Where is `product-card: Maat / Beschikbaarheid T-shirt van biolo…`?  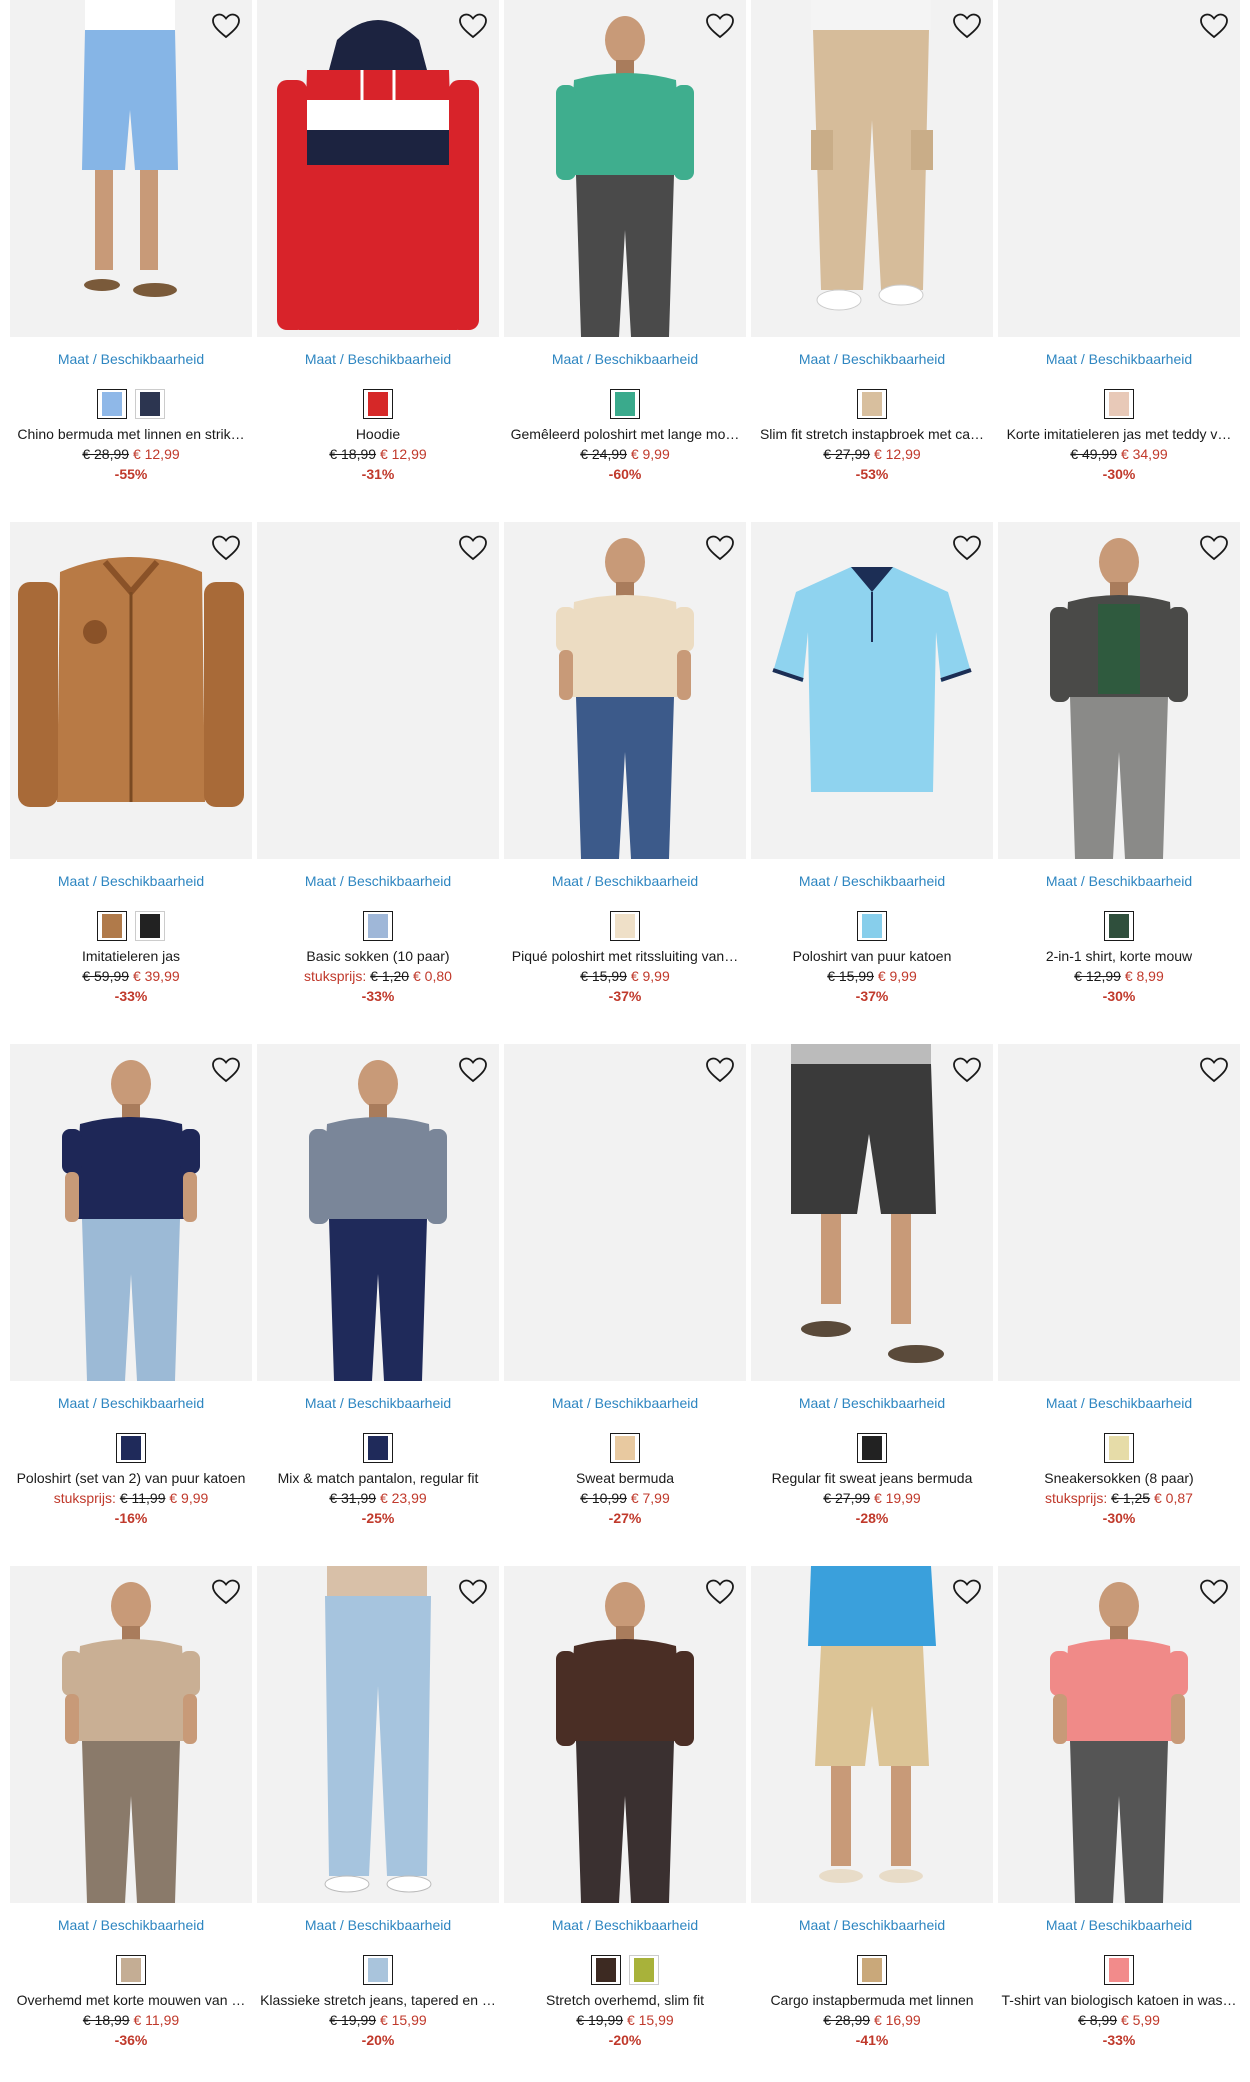
product-card: Maat / Beschikbaarheid T-shirt van biolo… is located at coordinates (1119, 1824).